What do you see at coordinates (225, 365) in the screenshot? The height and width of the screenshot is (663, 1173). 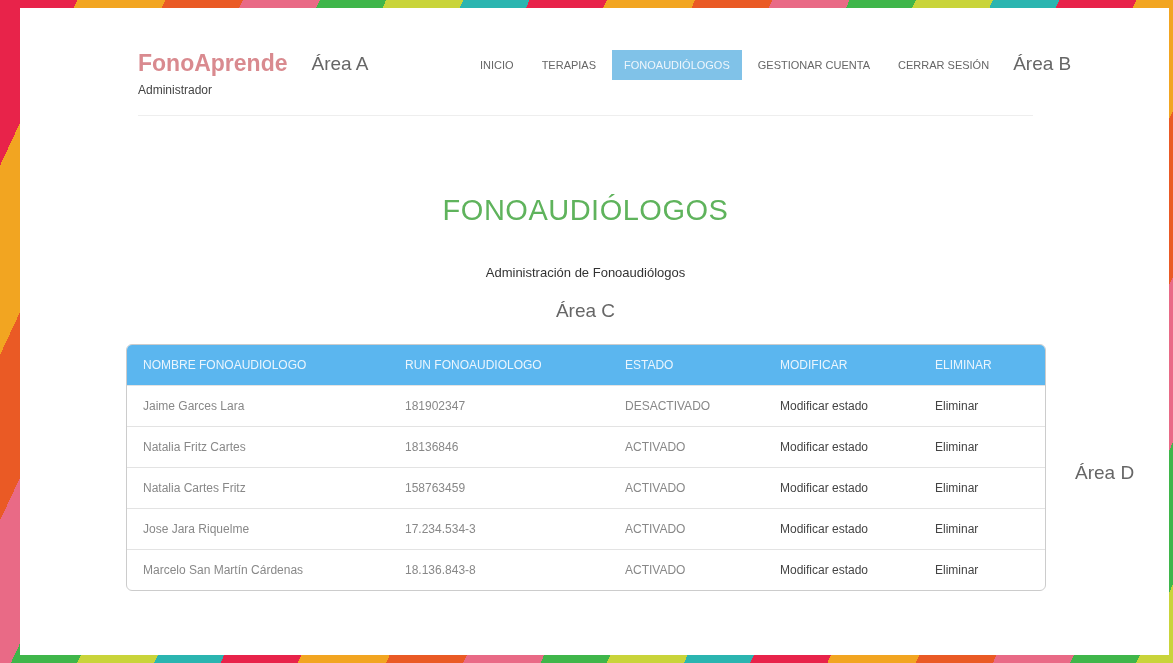 I see `column-header: NOMBRE FONOAUDIOLOGO` at bounding box center [225, 365].